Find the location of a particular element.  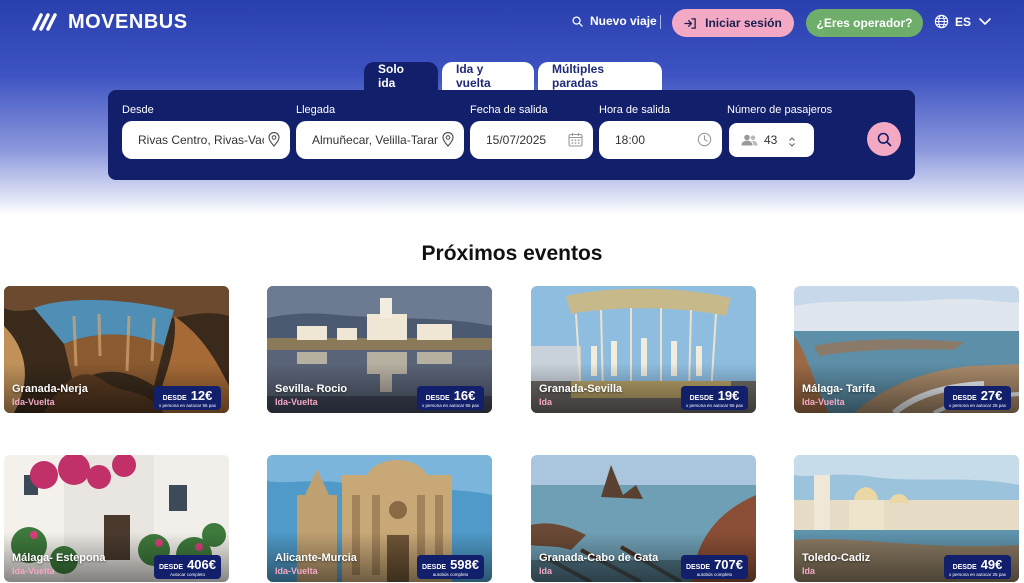

passengers-label: Número de pasajeros is located at coordinates (780, 110).